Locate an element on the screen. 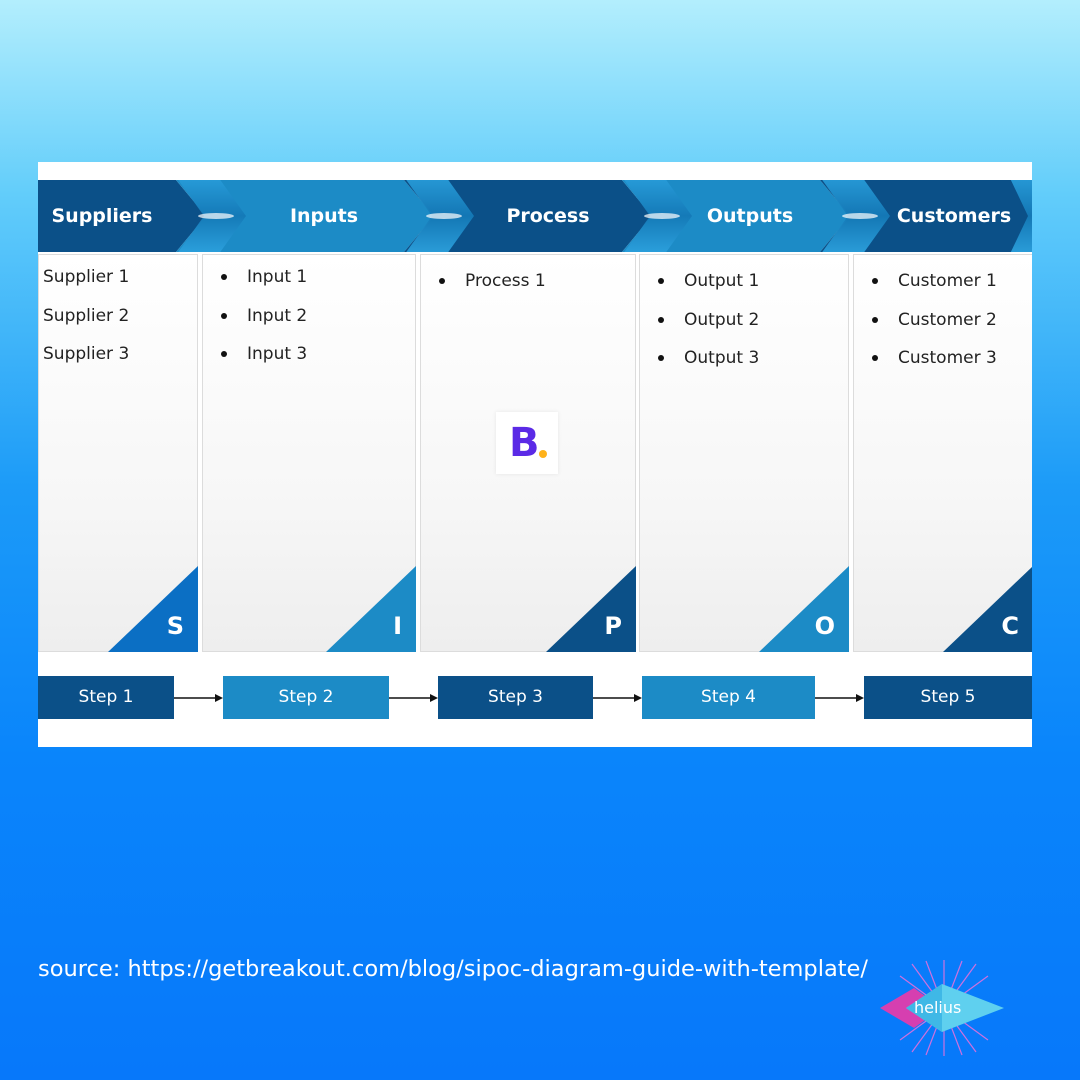 This screenshot has width=1080, height=1080. column-inputs: Input 1 Input 2 Input 3 I is located at coordinates (309, 453).